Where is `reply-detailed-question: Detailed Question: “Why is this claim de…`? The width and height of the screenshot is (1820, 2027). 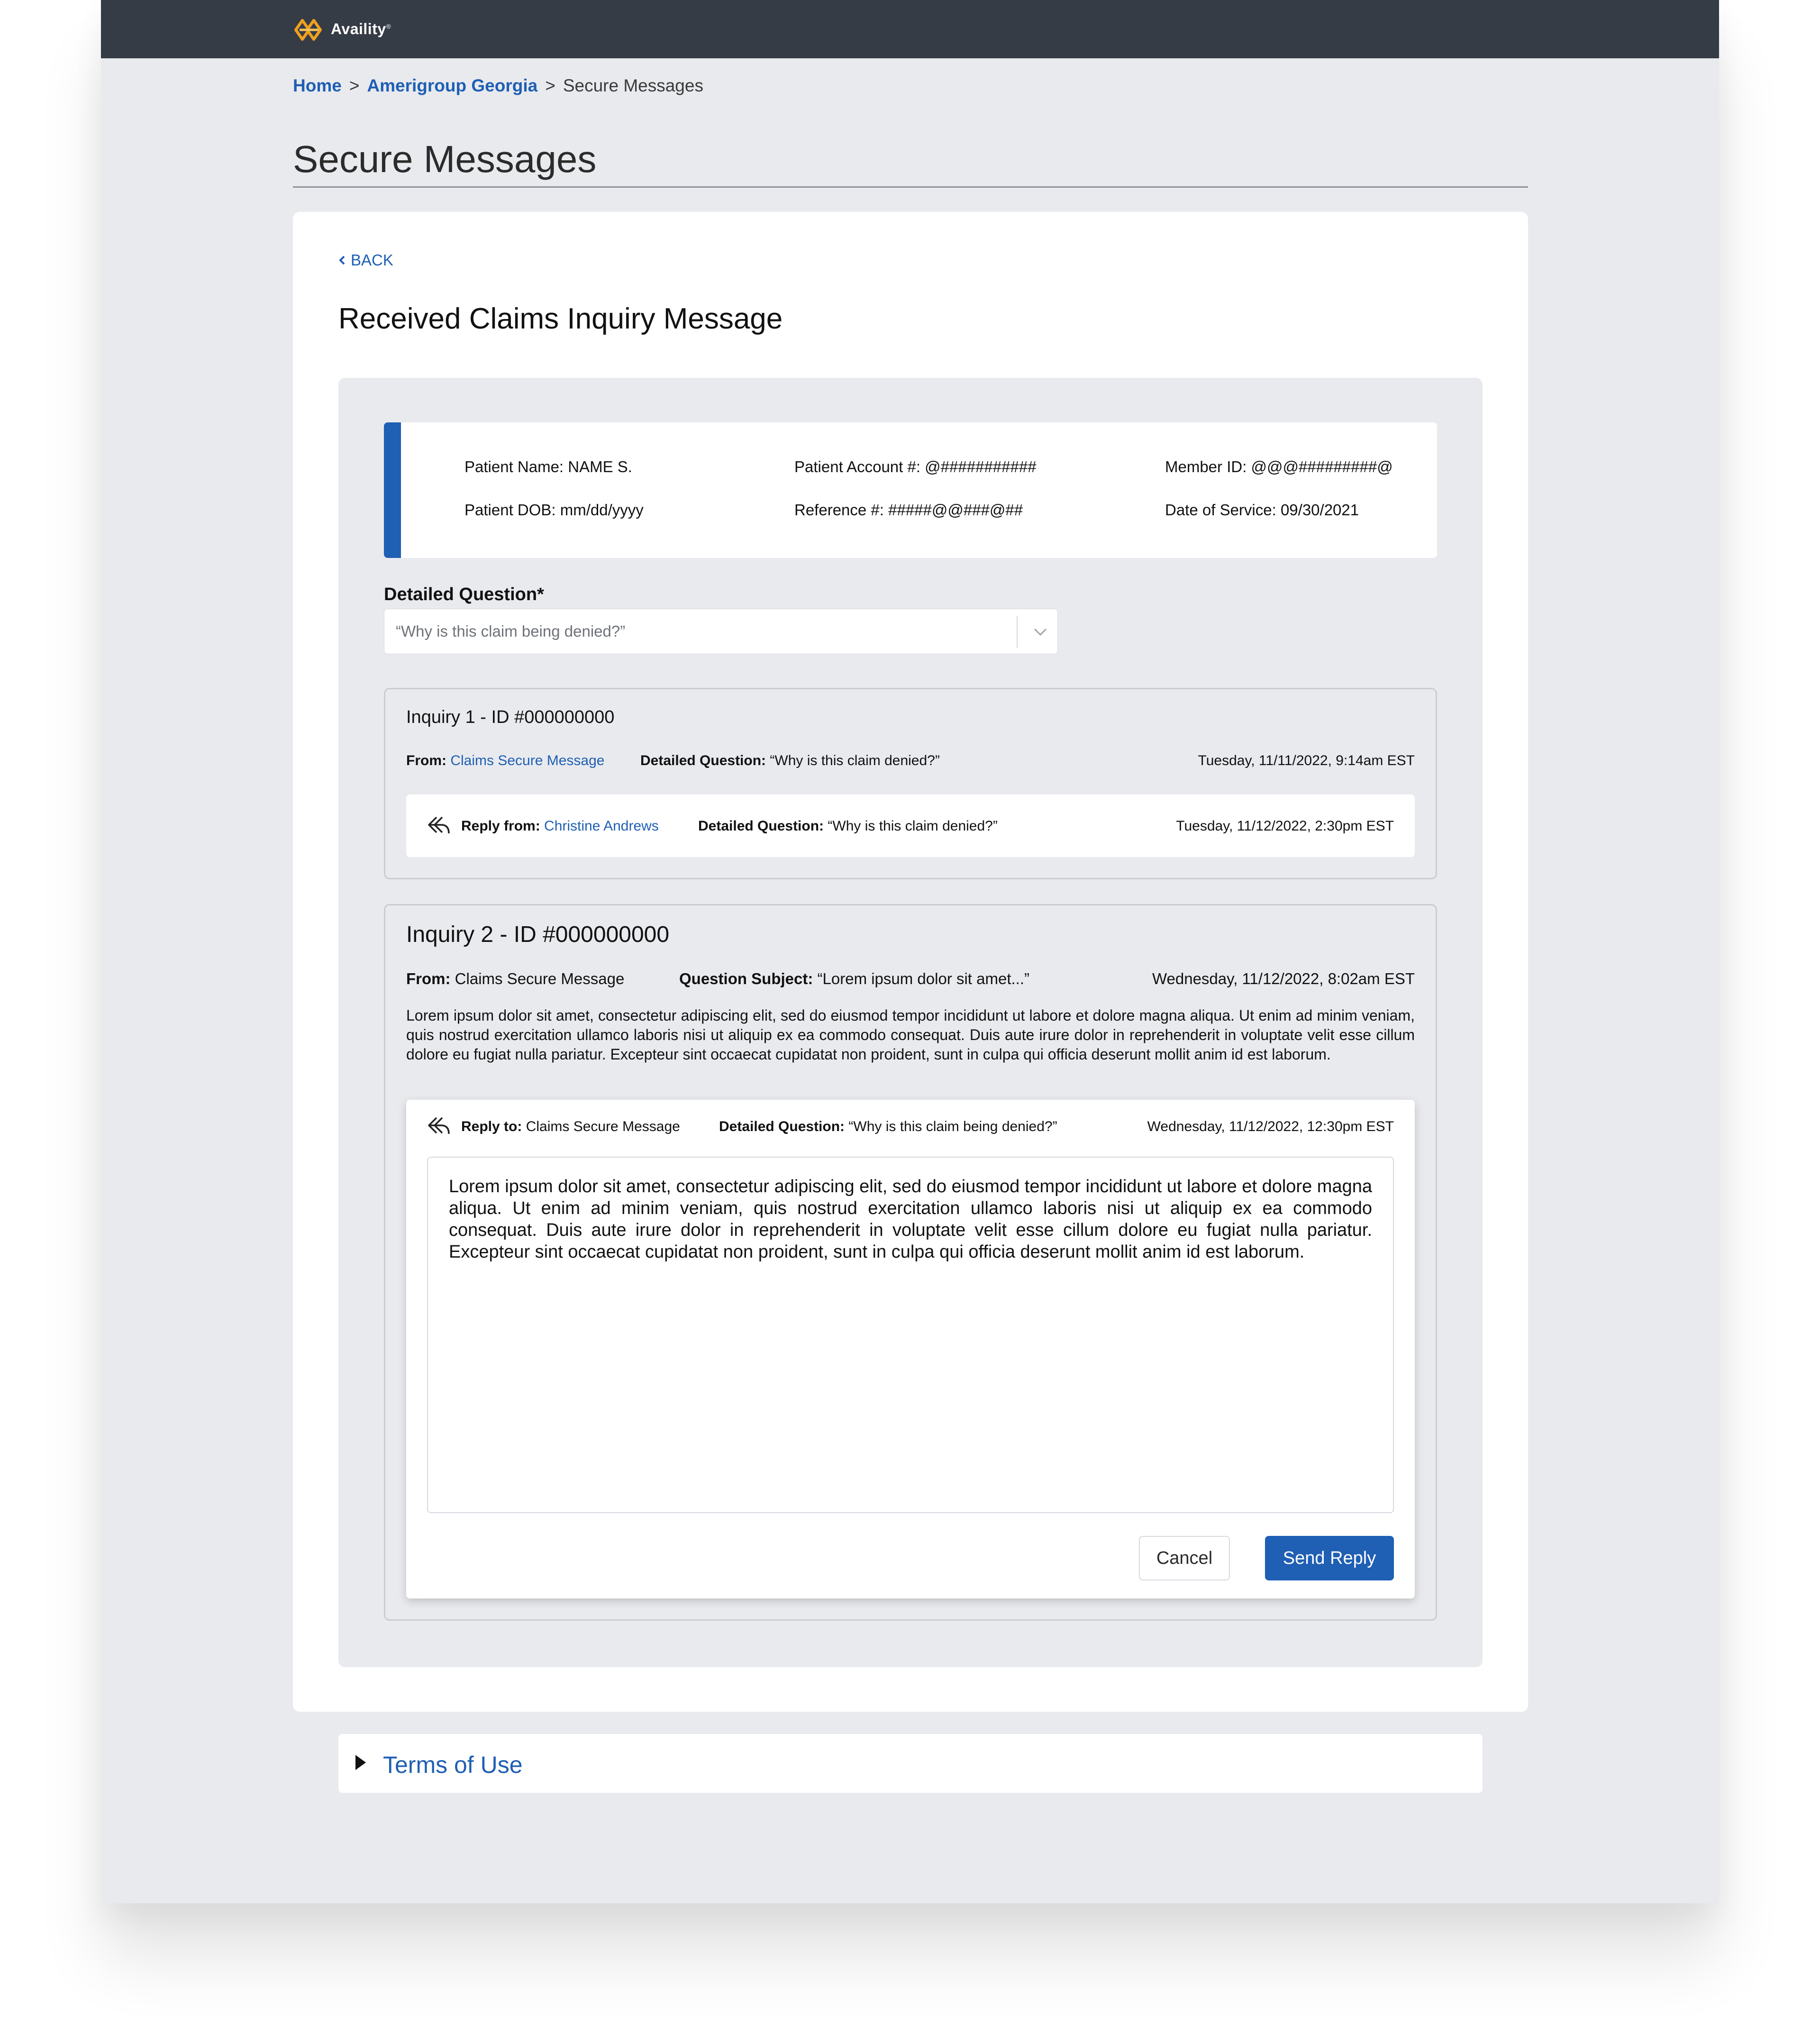 reply-detailed-question: Detailed Question: “Why is this claim de… is located at coordinates (848, 826).